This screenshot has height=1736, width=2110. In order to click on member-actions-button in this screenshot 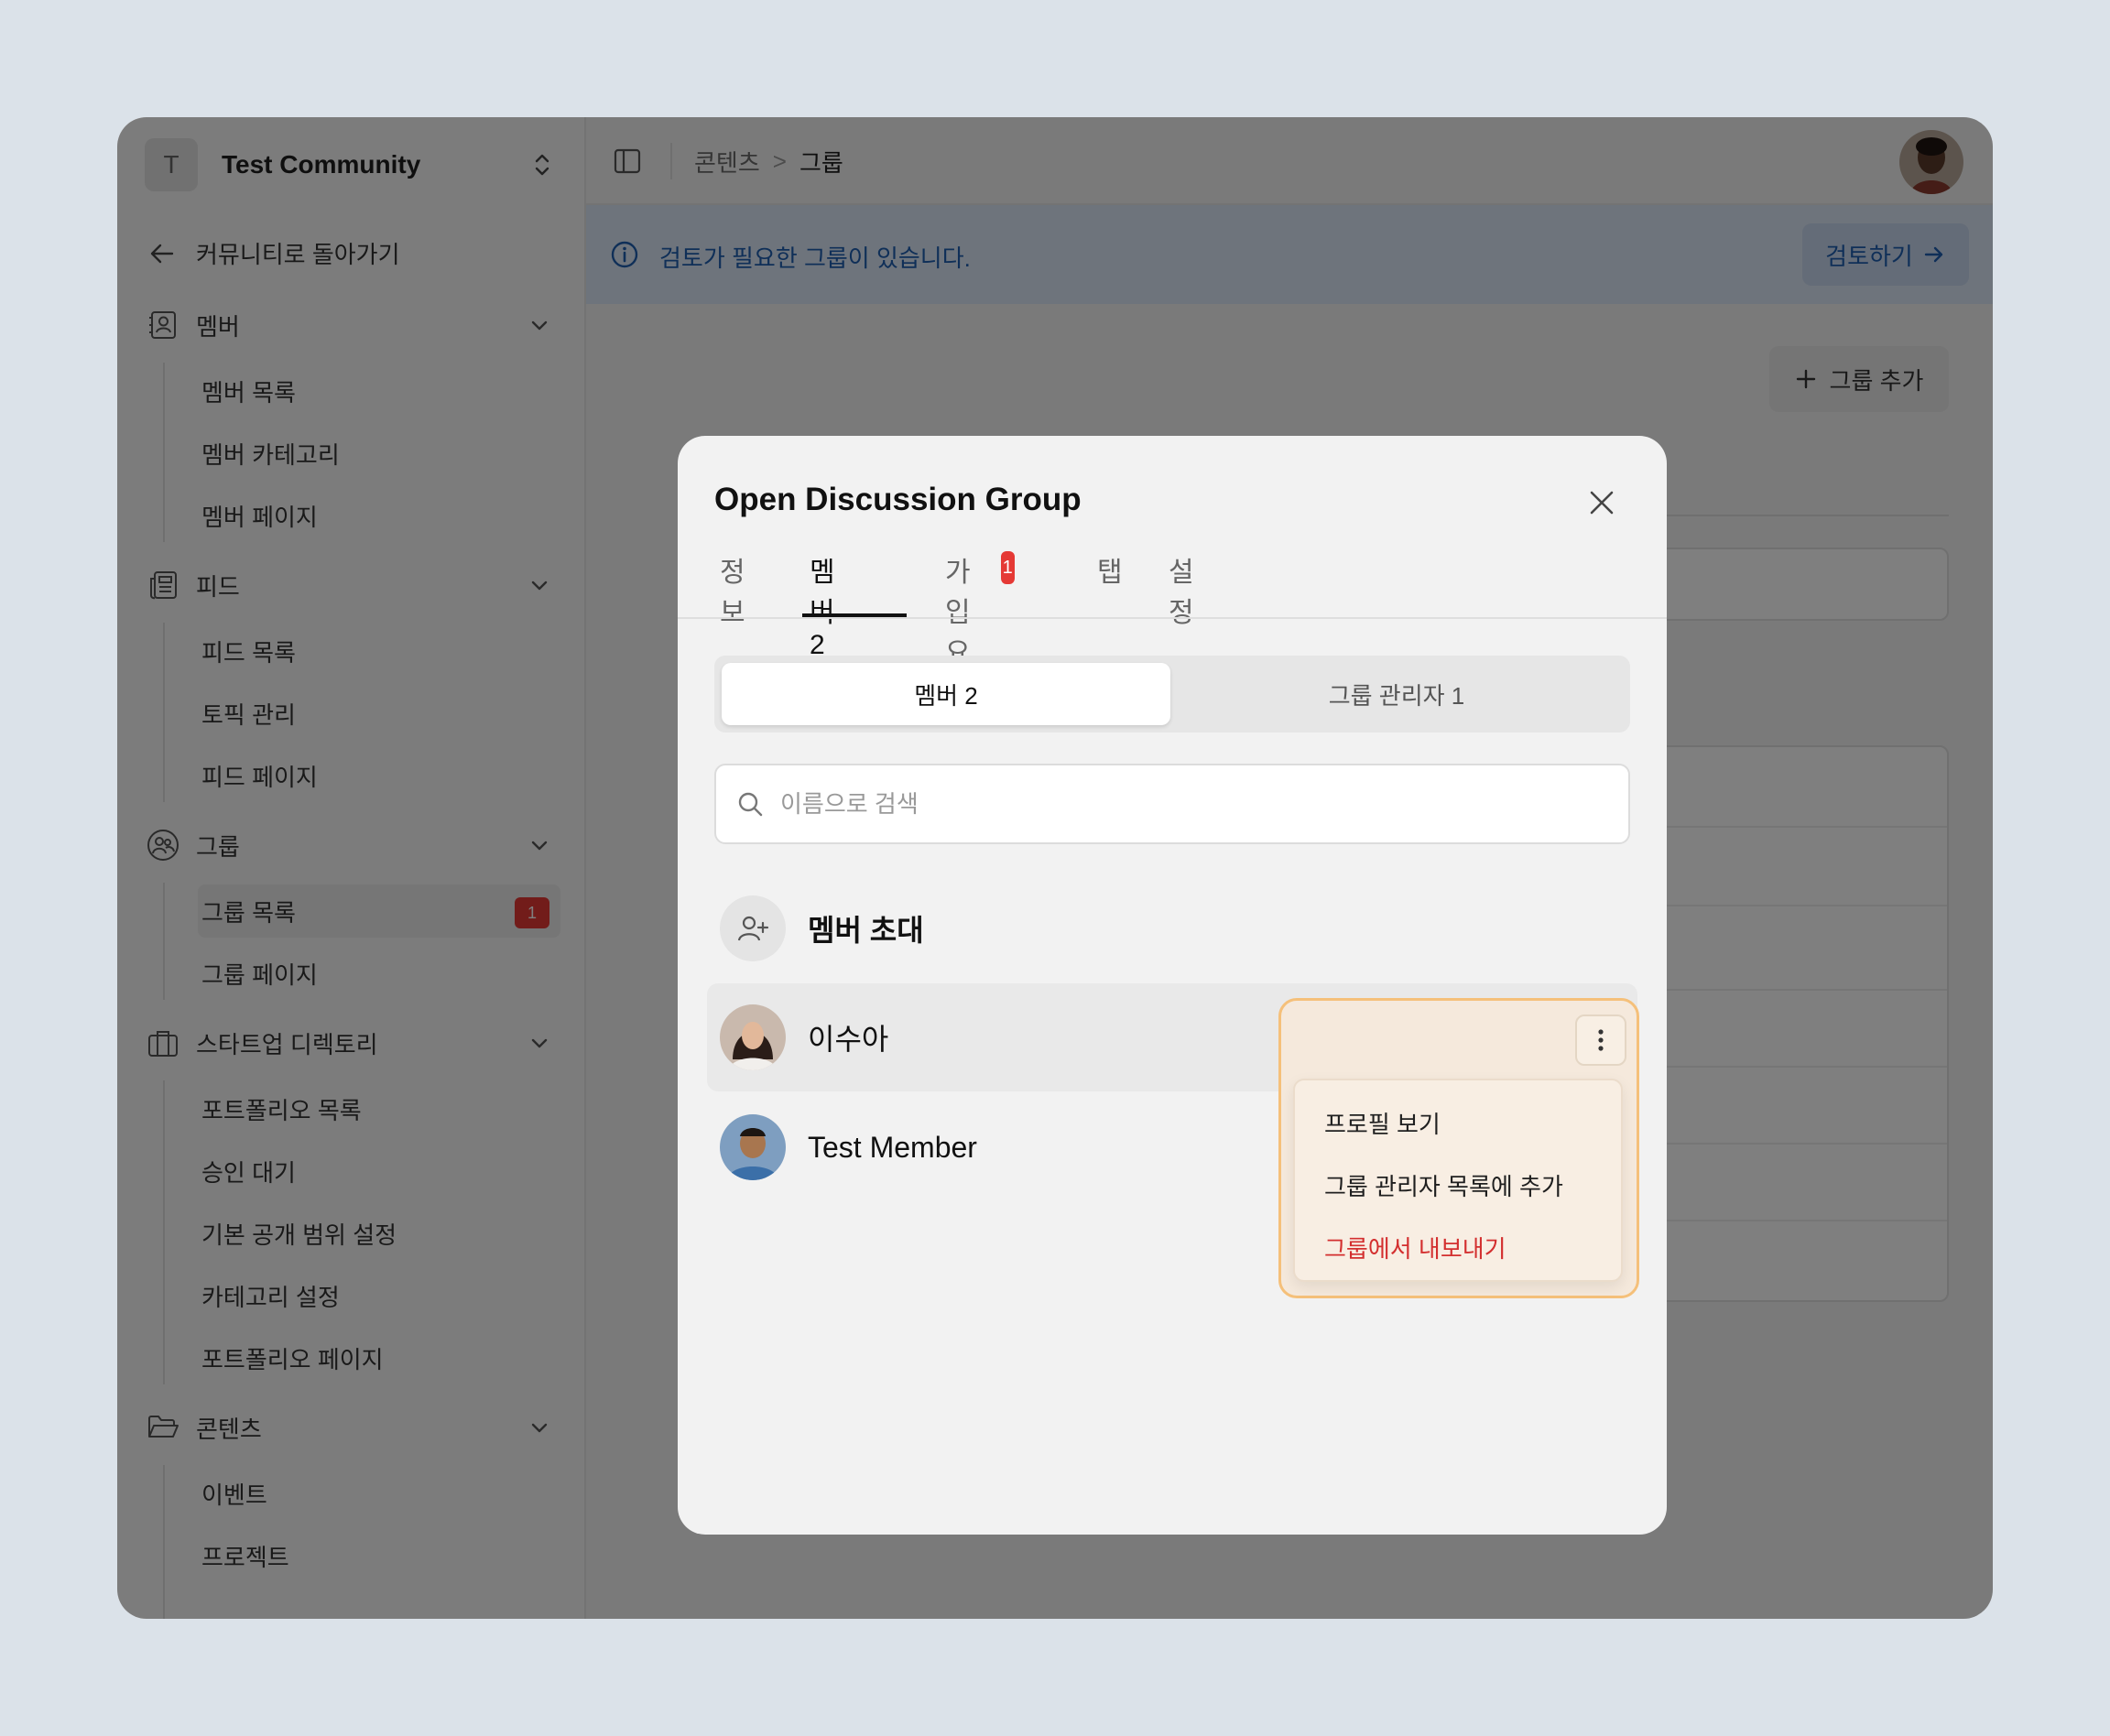, I will do `click(1600, 1040)`.